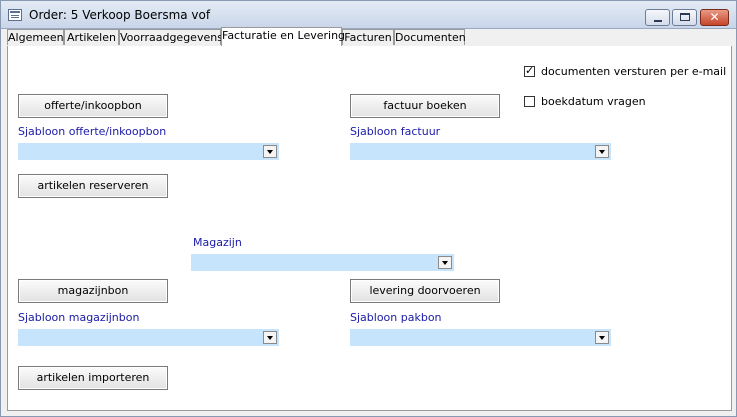 The width and height of the screenshot is (737, 417). I want to click on tab-artikelen: Artikelen, so click(91, 37).